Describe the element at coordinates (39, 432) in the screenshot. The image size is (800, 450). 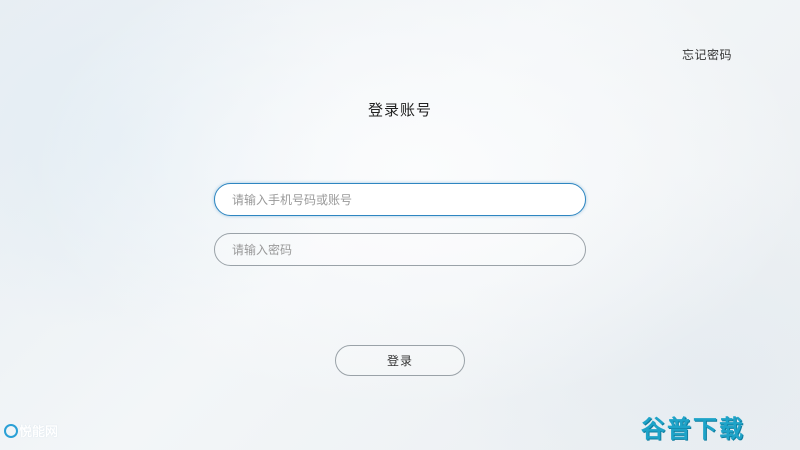
I see `brand-label: 悦能网` at that location.